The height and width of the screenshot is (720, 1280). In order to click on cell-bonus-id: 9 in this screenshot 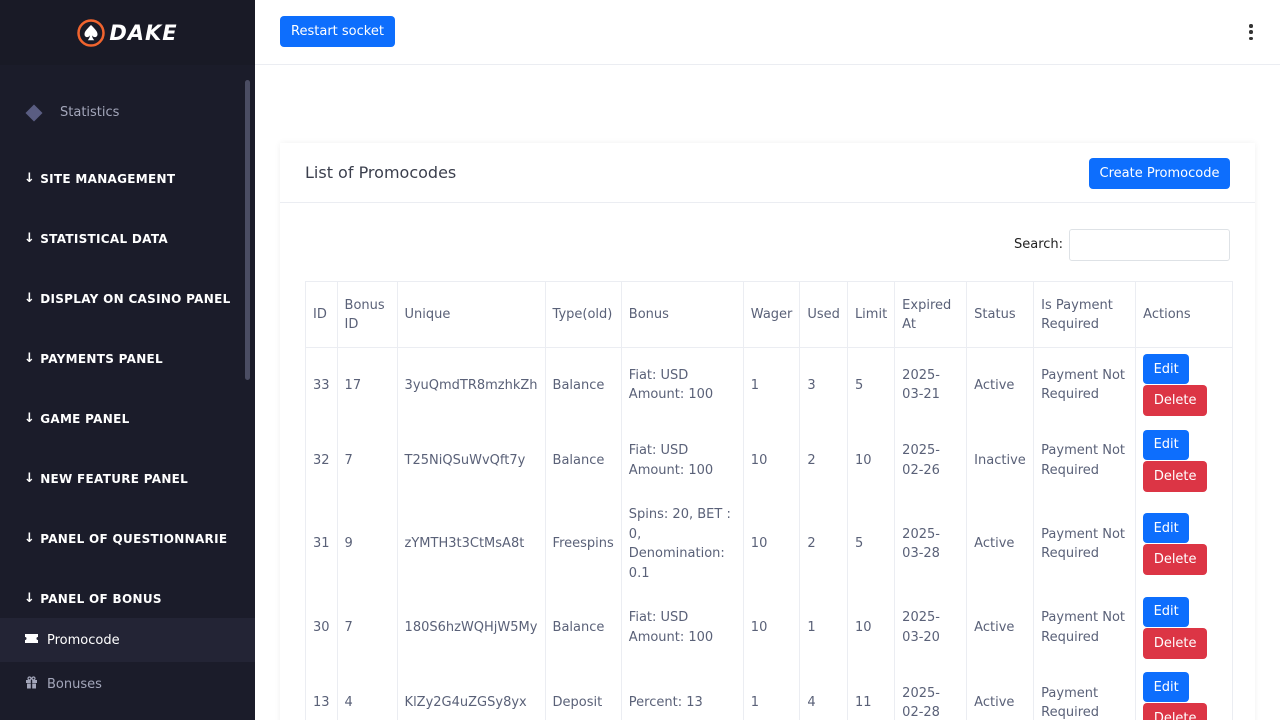, I will do `click(367, 544)`.